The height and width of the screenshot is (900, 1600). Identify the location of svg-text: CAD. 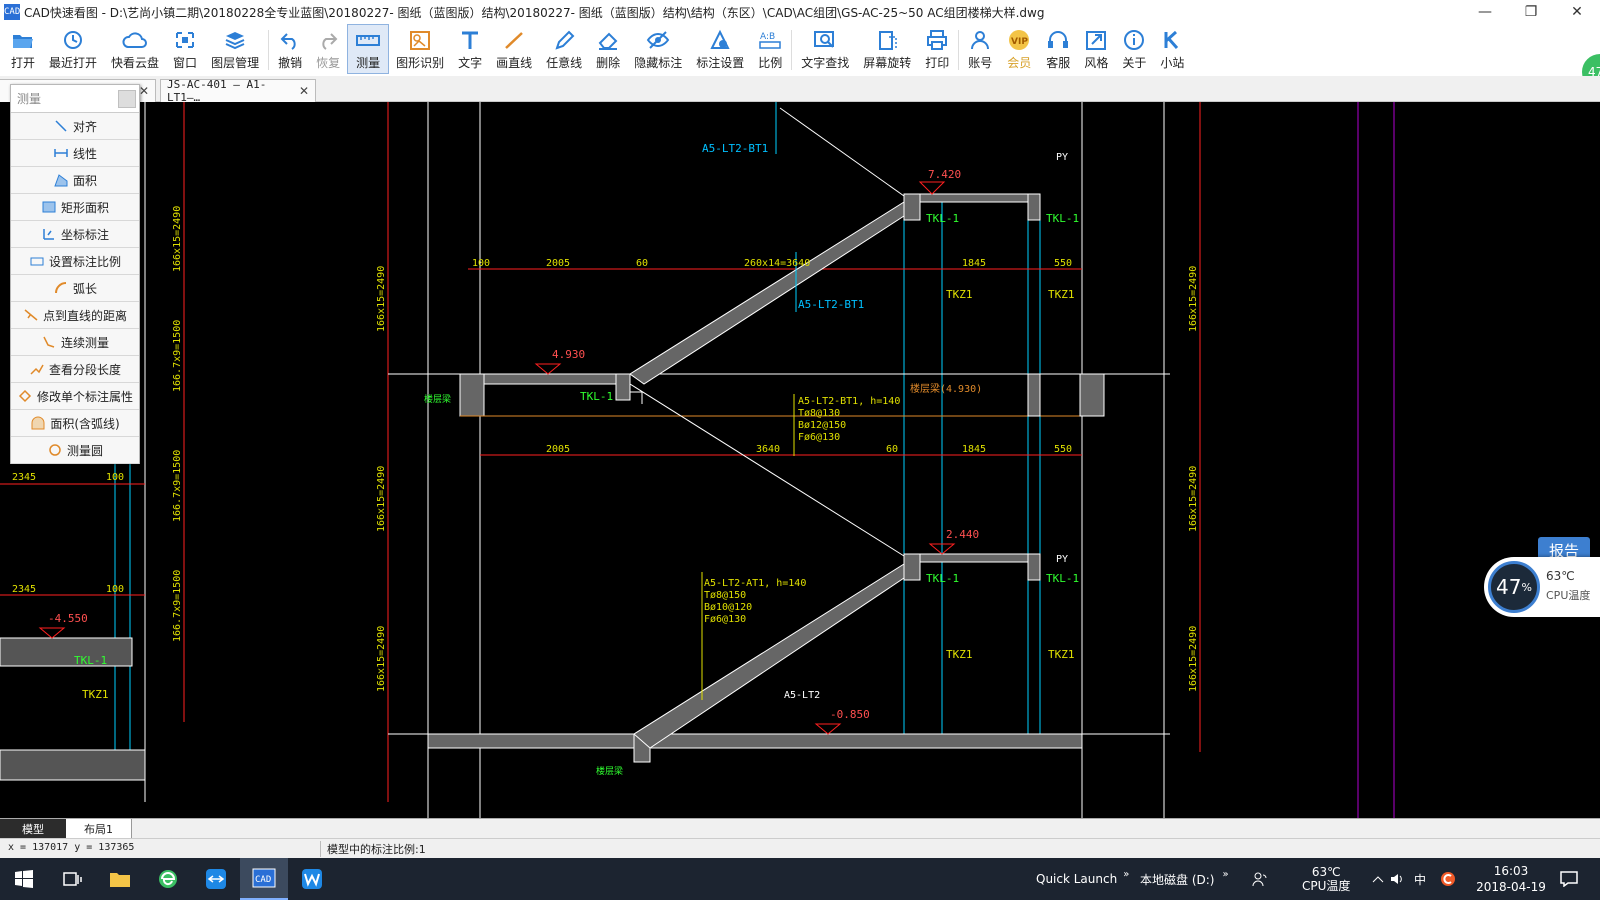
(263, 880).